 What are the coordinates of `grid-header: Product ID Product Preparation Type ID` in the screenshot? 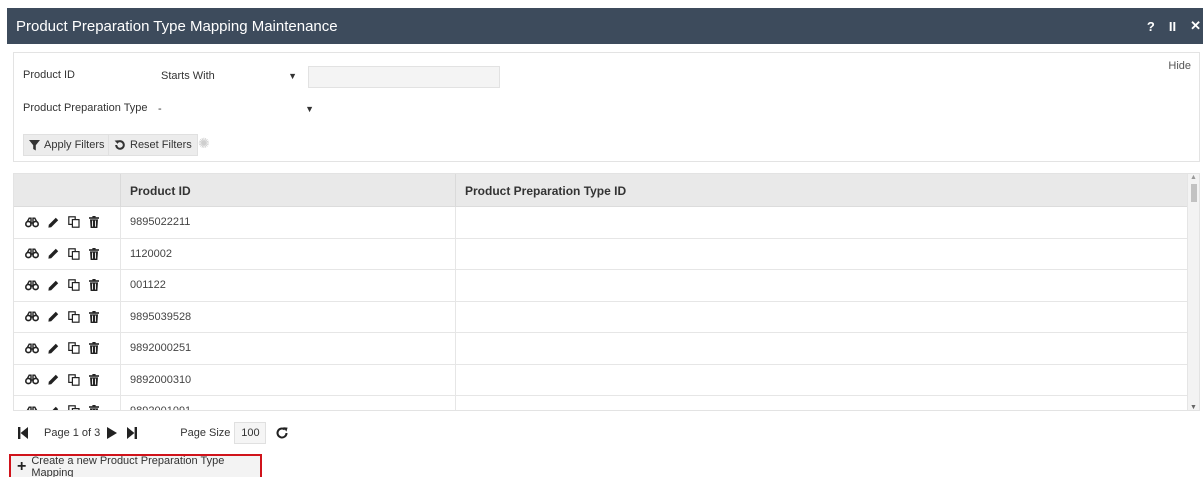 It's located at (601, 190).